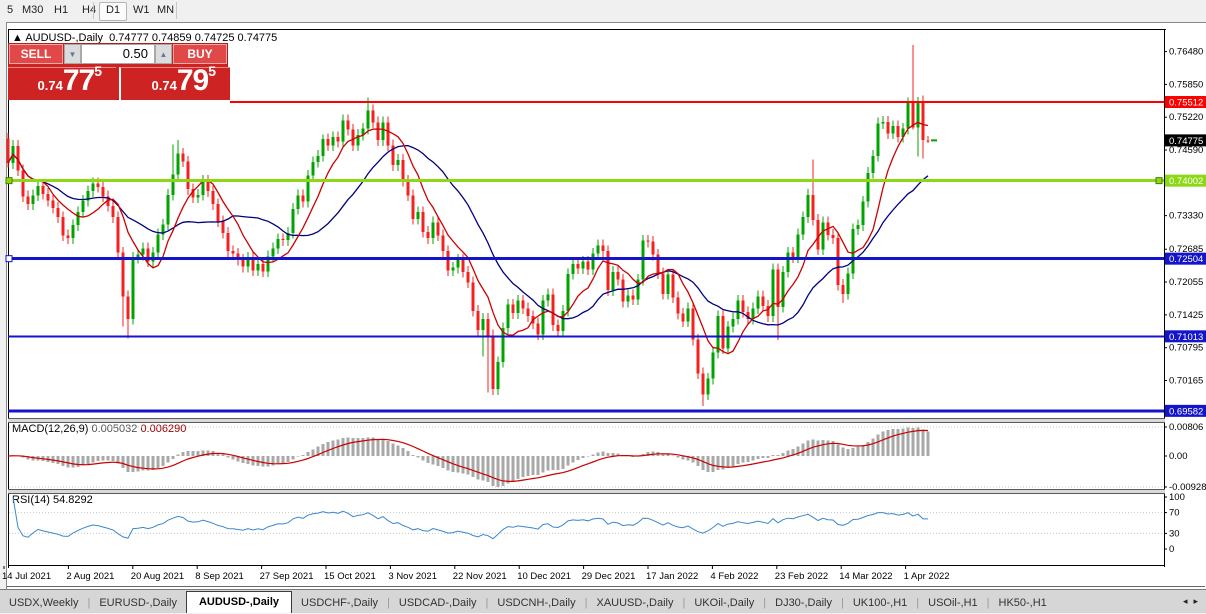 This screenshot has width=1206, height=614. Describe the element at coordinates (803, 603) in the screenshot. I see `chart-tab-dj30-daily: DJ30-,Daily` at that location.